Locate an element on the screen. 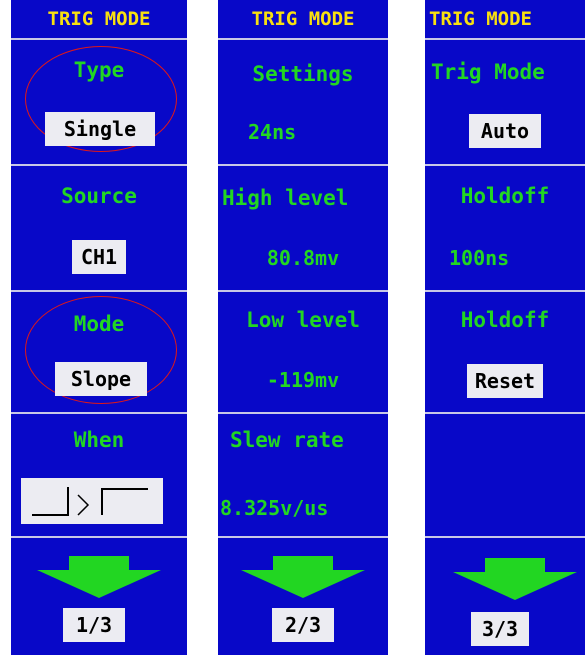 The height and width of the screenshot is (655, 585). next-page-control: 2/3 is located at coordinates (303, 596).